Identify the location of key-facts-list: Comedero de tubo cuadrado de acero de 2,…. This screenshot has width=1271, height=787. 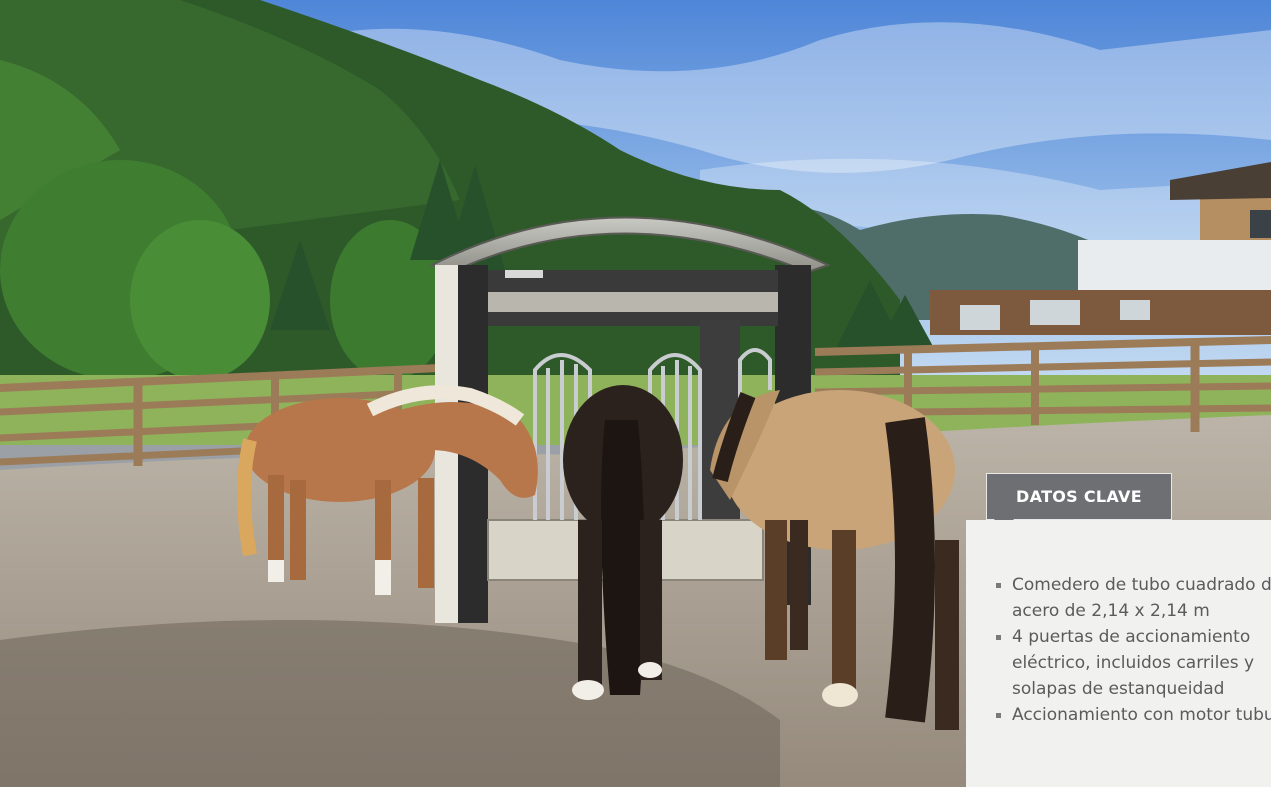
(1133, 650).